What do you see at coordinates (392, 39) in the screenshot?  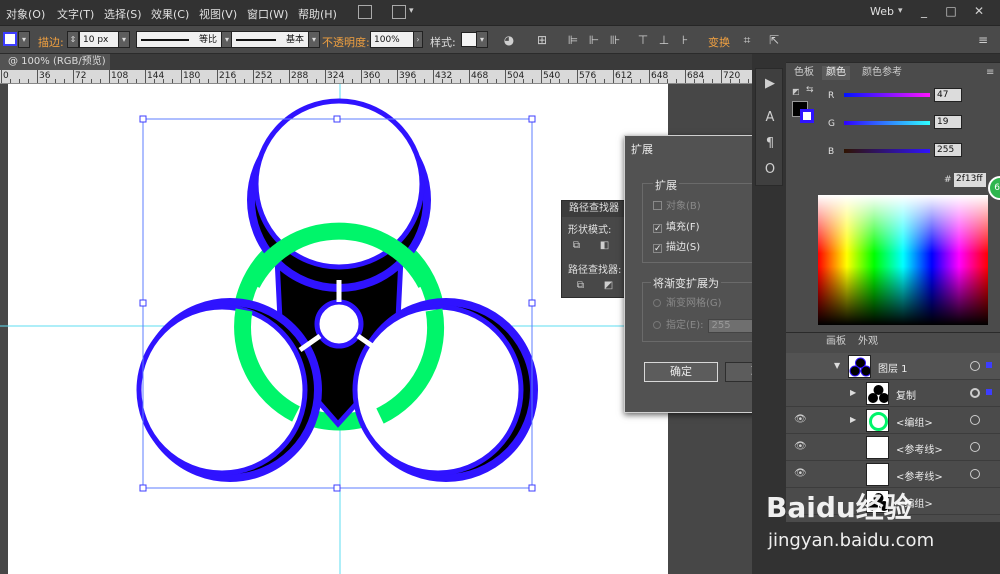 I see `opacity-field: 100%` at bounding box center [392, 39].